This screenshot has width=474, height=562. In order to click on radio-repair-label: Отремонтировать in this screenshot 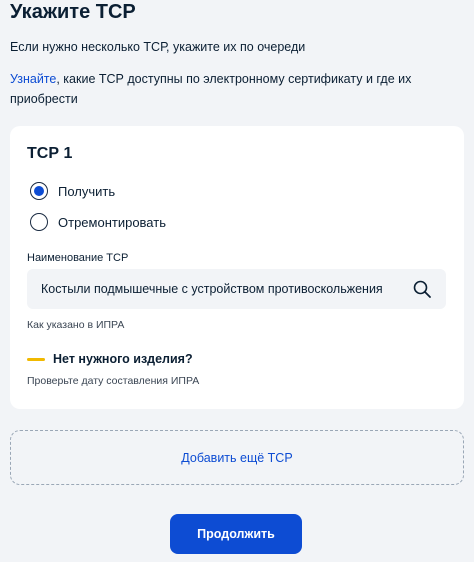, I will do `click(112, 222)`.